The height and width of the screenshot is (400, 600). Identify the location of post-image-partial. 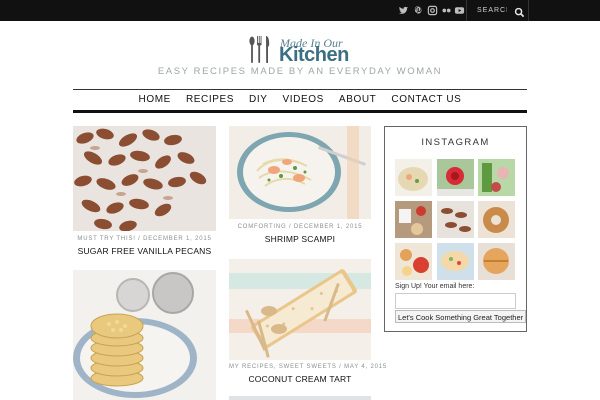
(300, 398).